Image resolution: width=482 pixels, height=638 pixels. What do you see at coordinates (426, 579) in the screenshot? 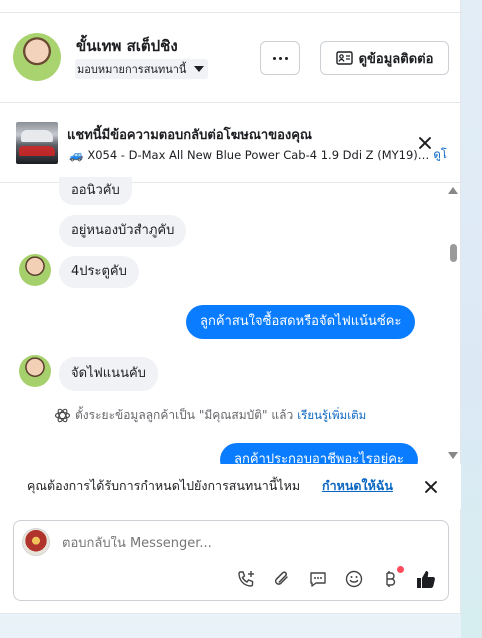
I see `thumbs-up-icon` at bounding box center [426, 579].